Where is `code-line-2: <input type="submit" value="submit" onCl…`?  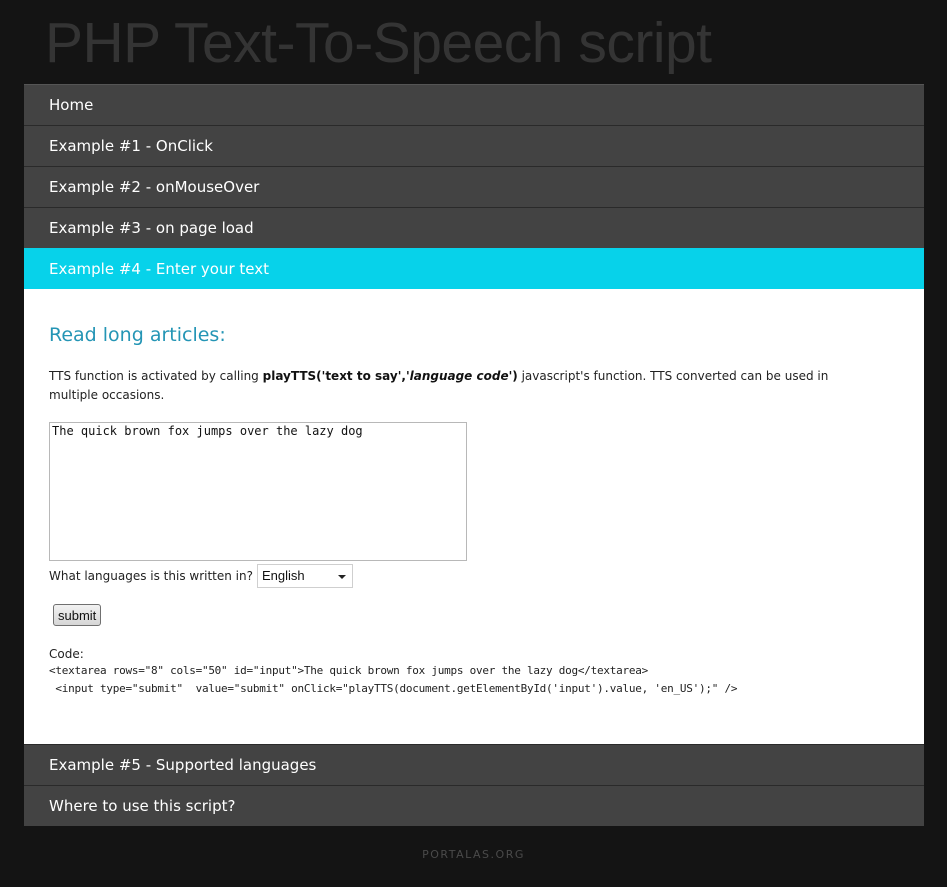 code-line-2: <input type="submit" value="submit" onCl… is located at coordinates (393, 688).